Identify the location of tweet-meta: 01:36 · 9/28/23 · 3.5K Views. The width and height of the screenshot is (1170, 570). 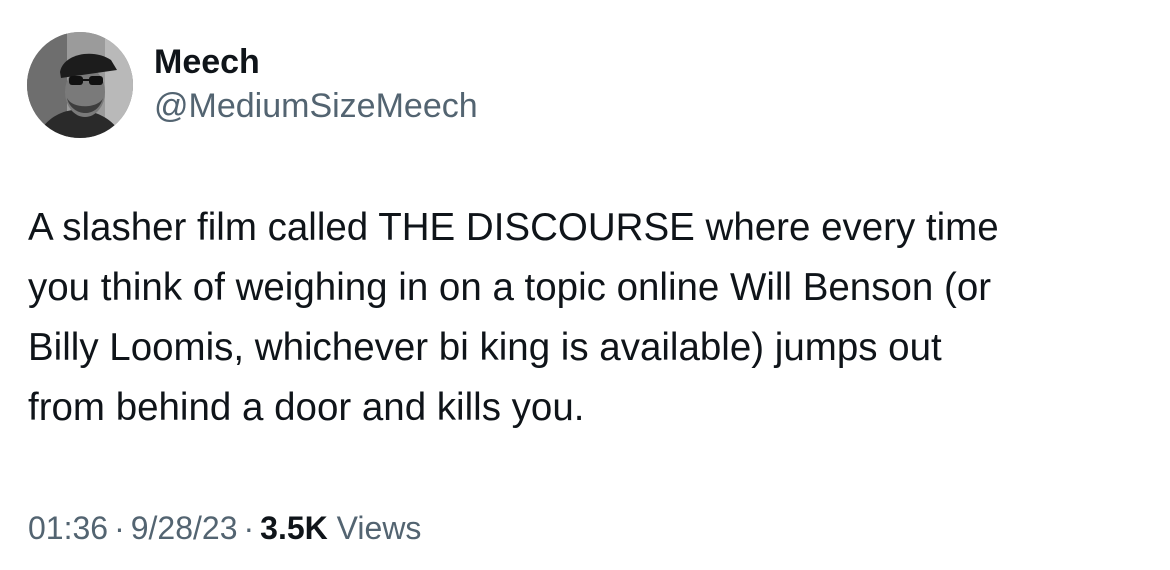
(224, 528).